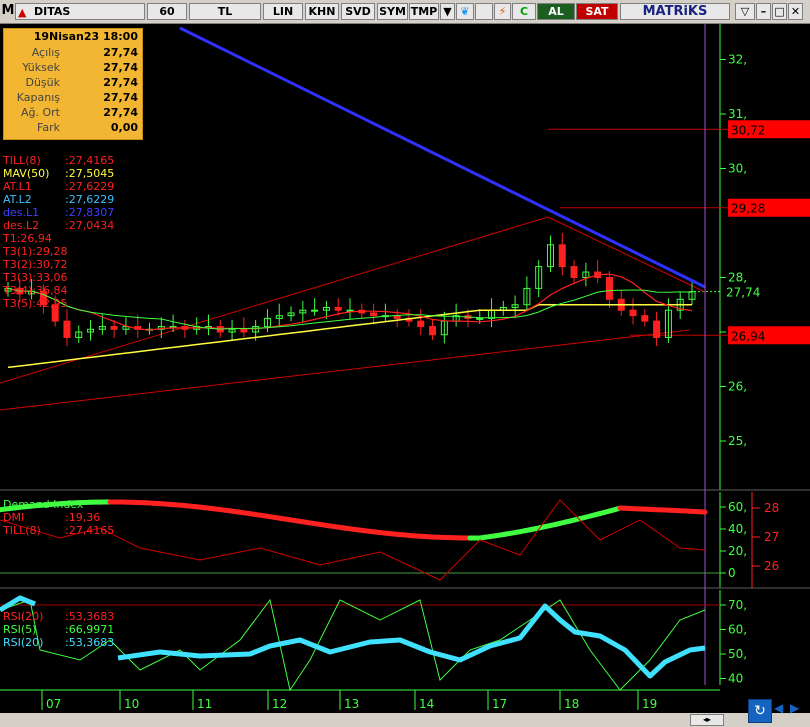 This screenshot has width=810, height=727. Describe the element at coordinates (780, 710) in the screenshot. I see `nav-left-icon: ◀` at that location.